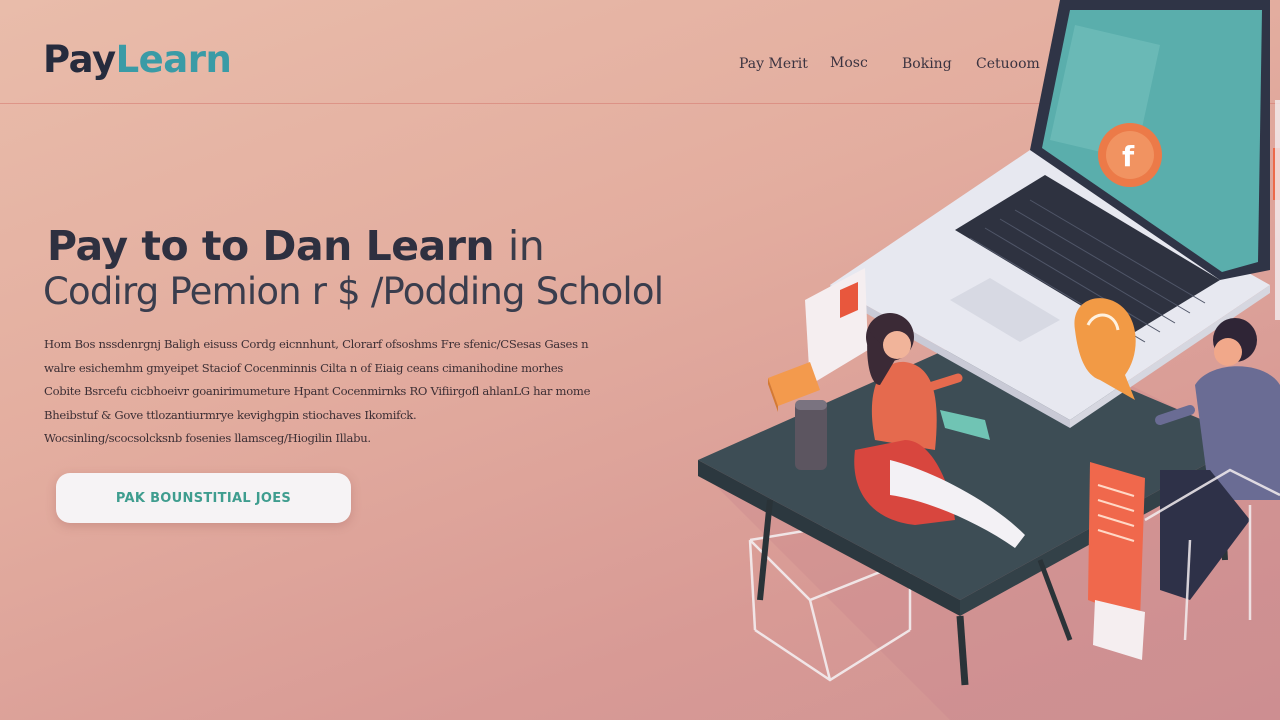 This screenshot has width=1280, height=720. I want to click on brand-logo: PayLearn, so click(137, 59).